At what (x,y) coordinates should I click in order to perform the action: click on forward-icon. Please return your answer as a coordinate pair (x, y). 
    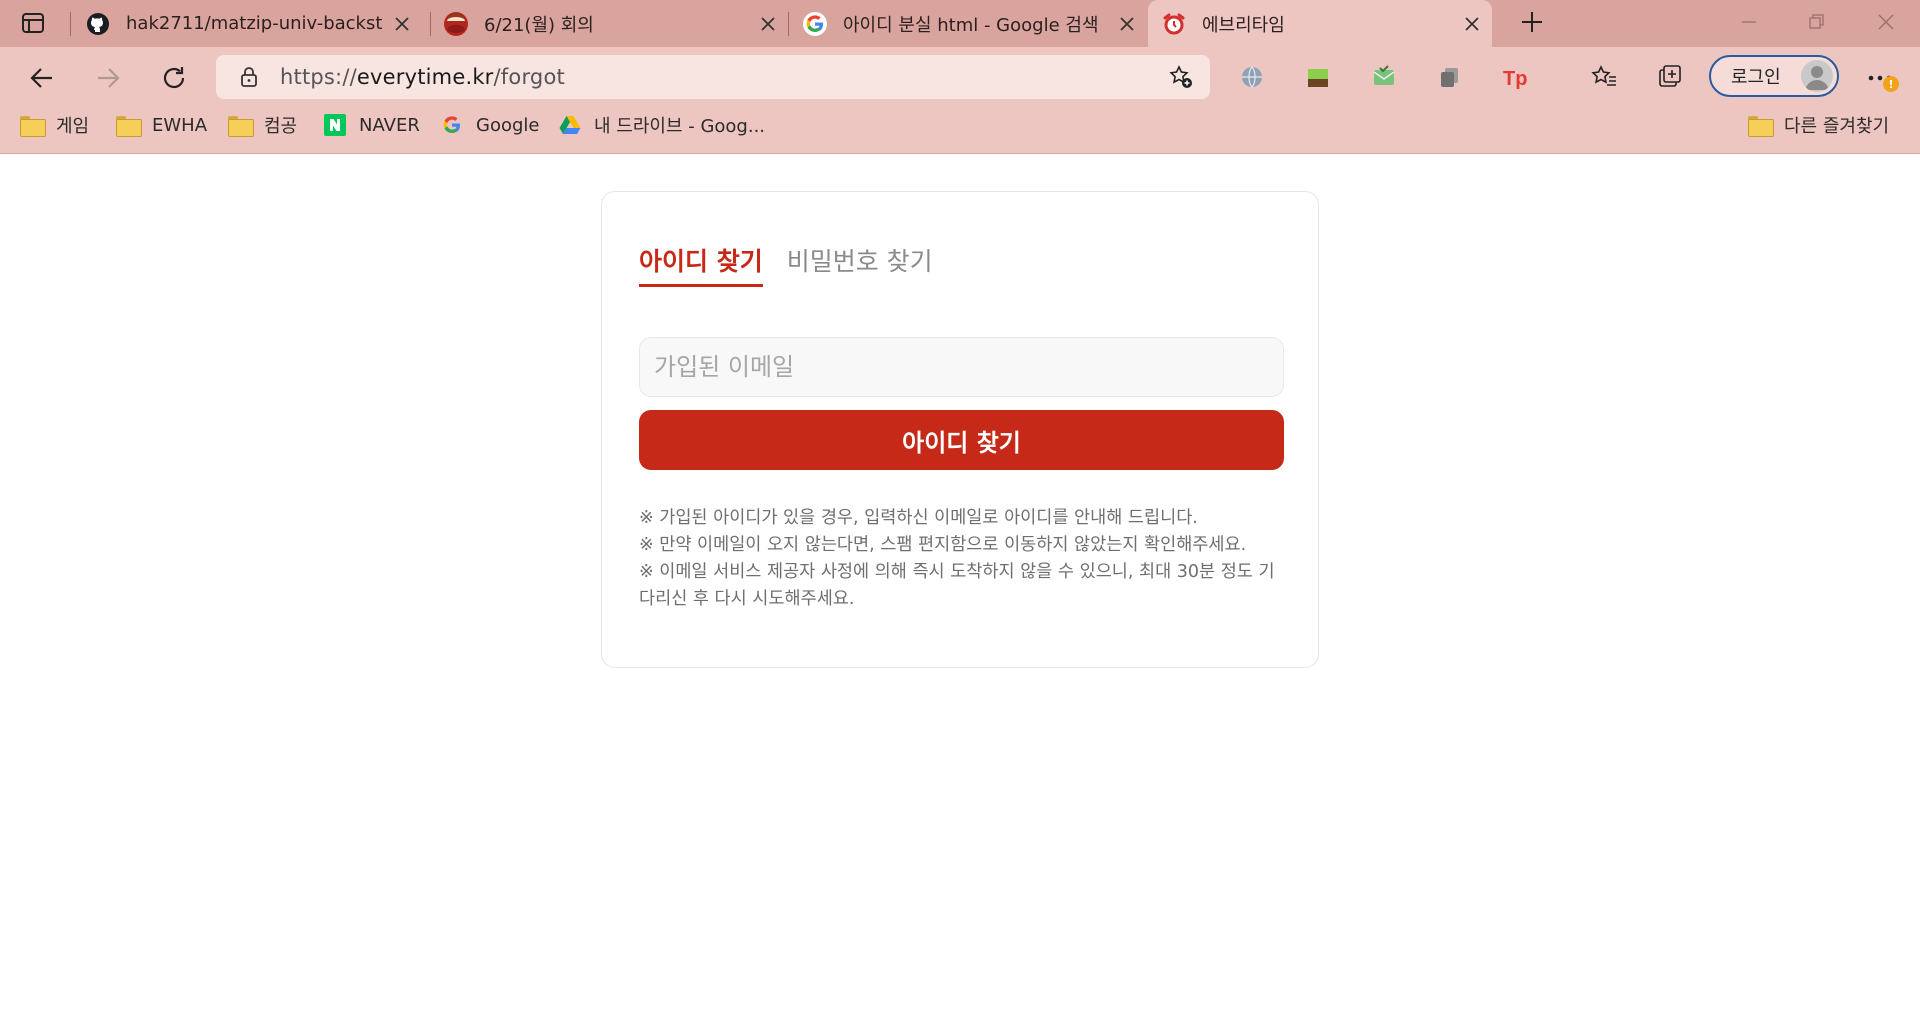
    Looking at the image, I should click on (108, 78).